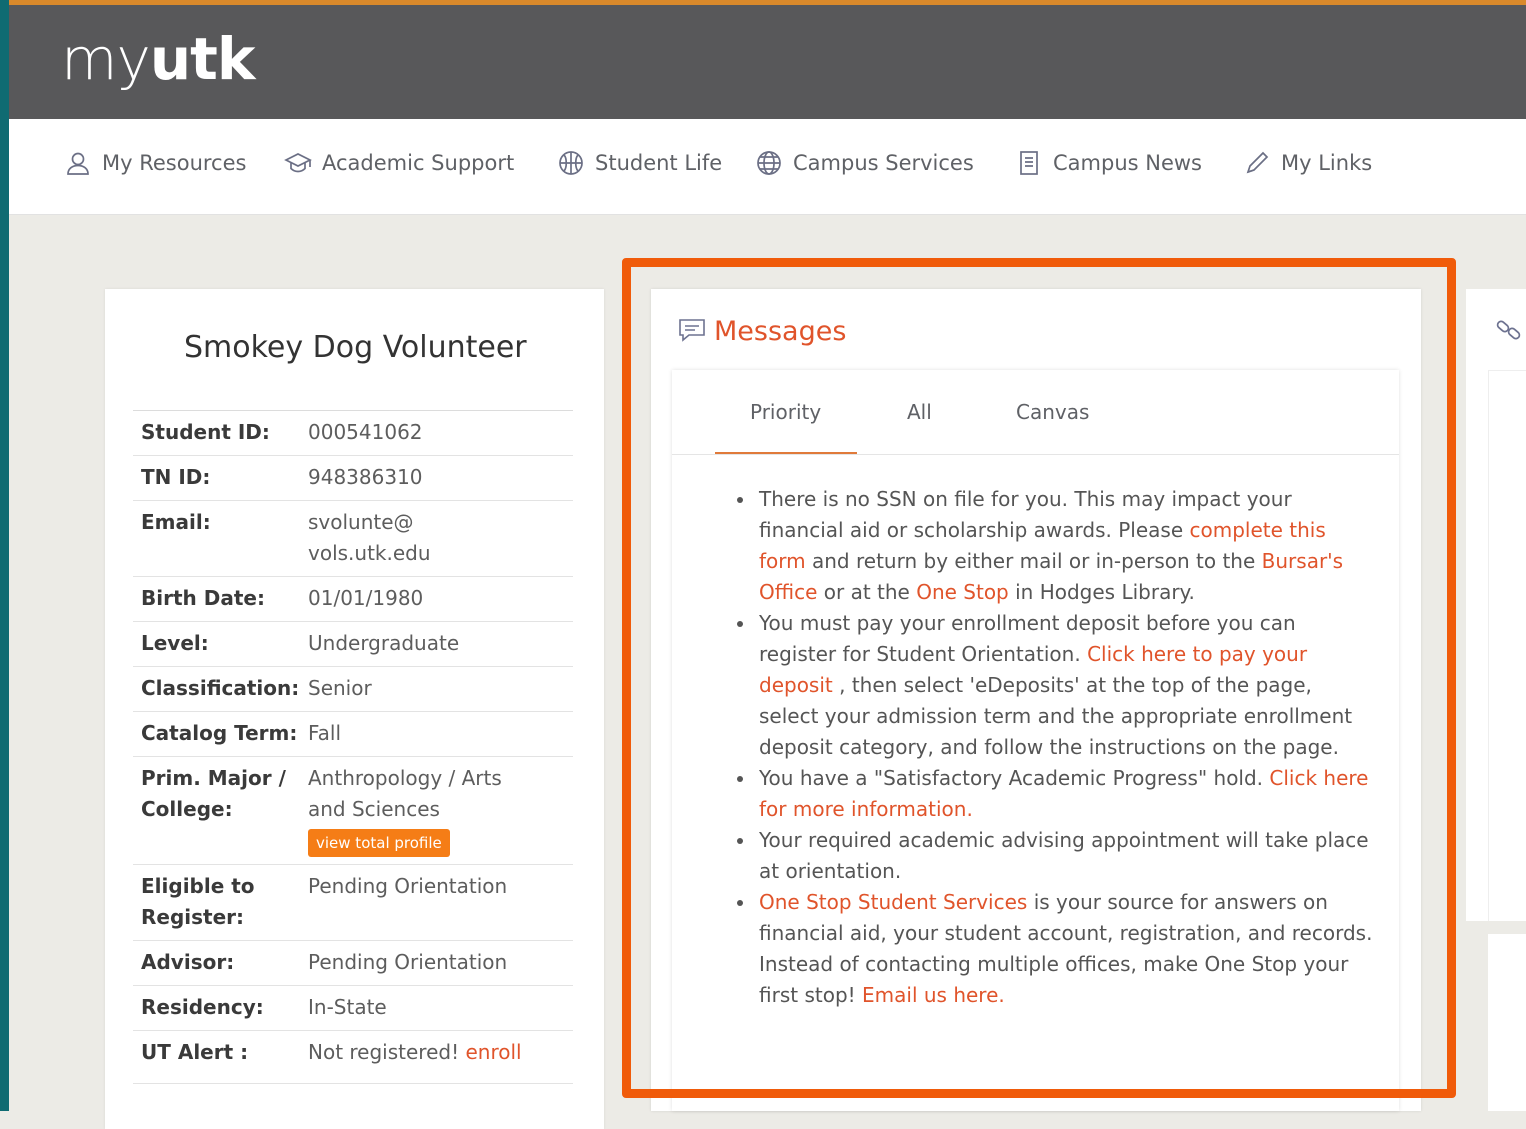 The height and width of the screenshot is (1129, 1526). I want to click on field-value: 000541062, so click(365, 432).